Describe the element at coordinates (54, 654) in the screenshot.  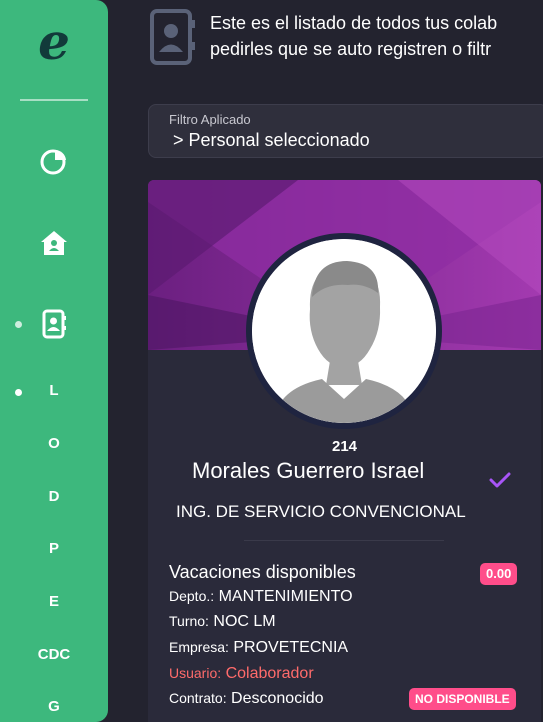
I see `sidebar-item-cdc: CDC` at that location.